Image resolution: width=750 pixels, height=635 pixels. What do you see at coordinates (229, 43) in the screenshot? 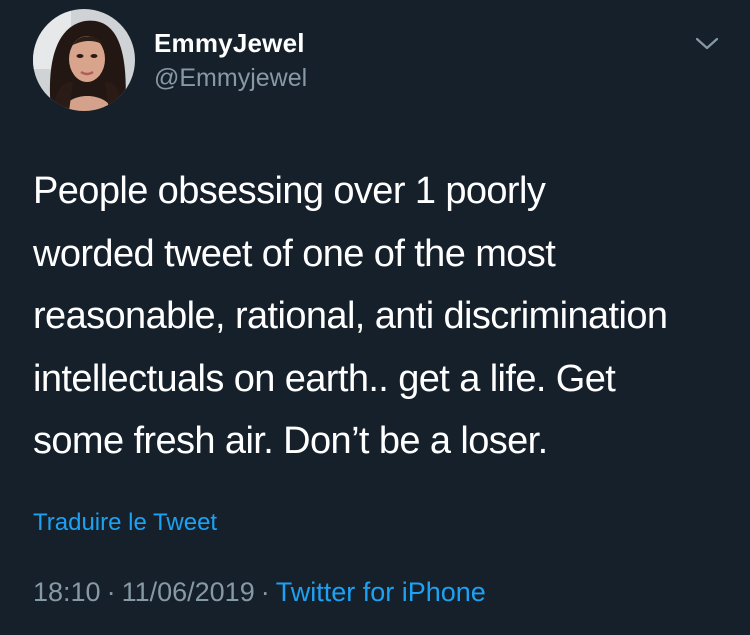
I see `display-name: EmmyJewel` at bounding box center [229, 43].